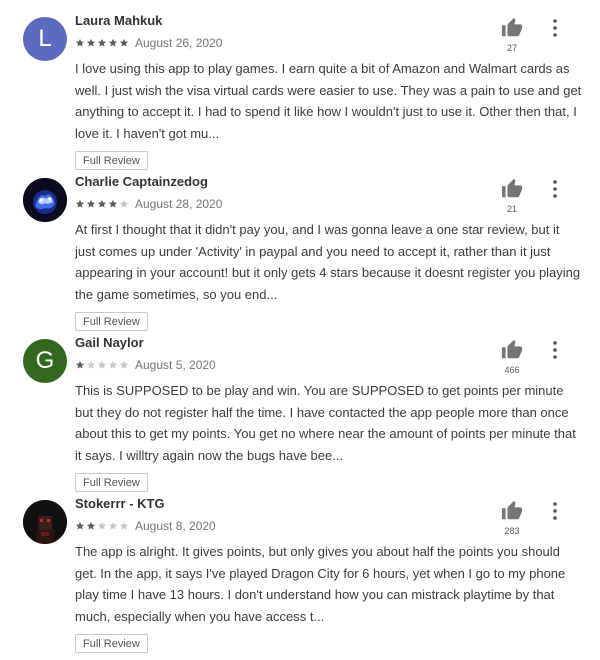  I want to click on review-date: August 5, 2020, so click(175, 365).